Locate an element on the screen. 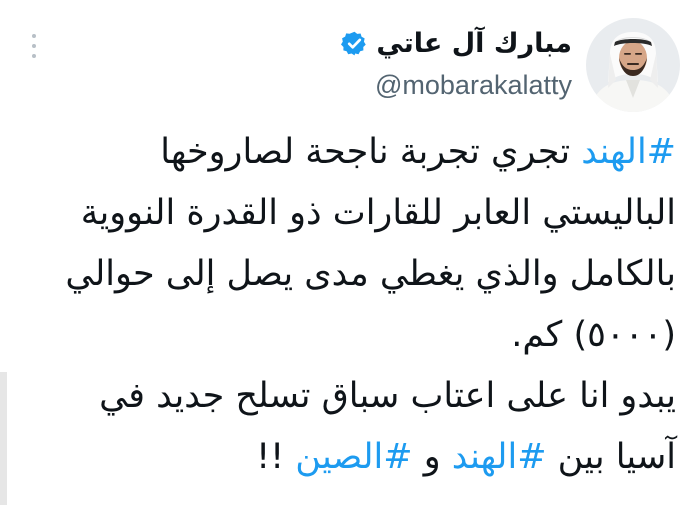  author-name-row: مبارك آل عاتي is located at coordinates (456, 43).